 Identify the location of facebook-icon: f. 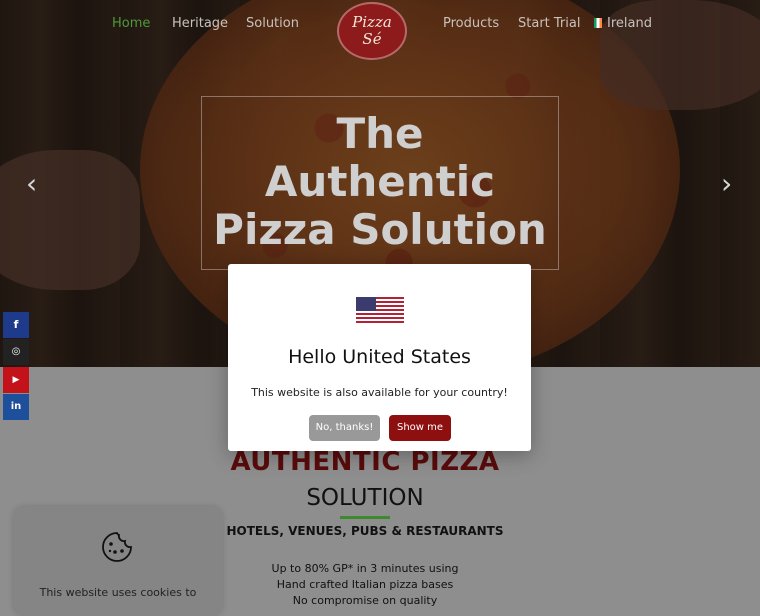
(16, 325).